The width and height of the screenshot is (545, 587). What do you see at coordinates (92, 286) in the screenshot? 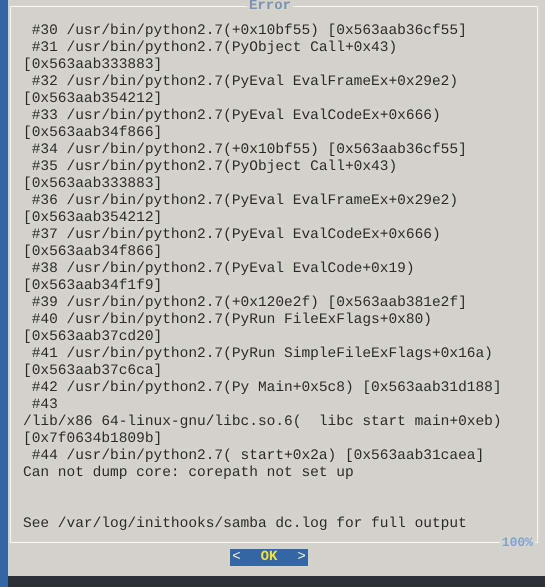
I see `log-line: [0x563aab34f1f9]` at bounding box center [92, 286].